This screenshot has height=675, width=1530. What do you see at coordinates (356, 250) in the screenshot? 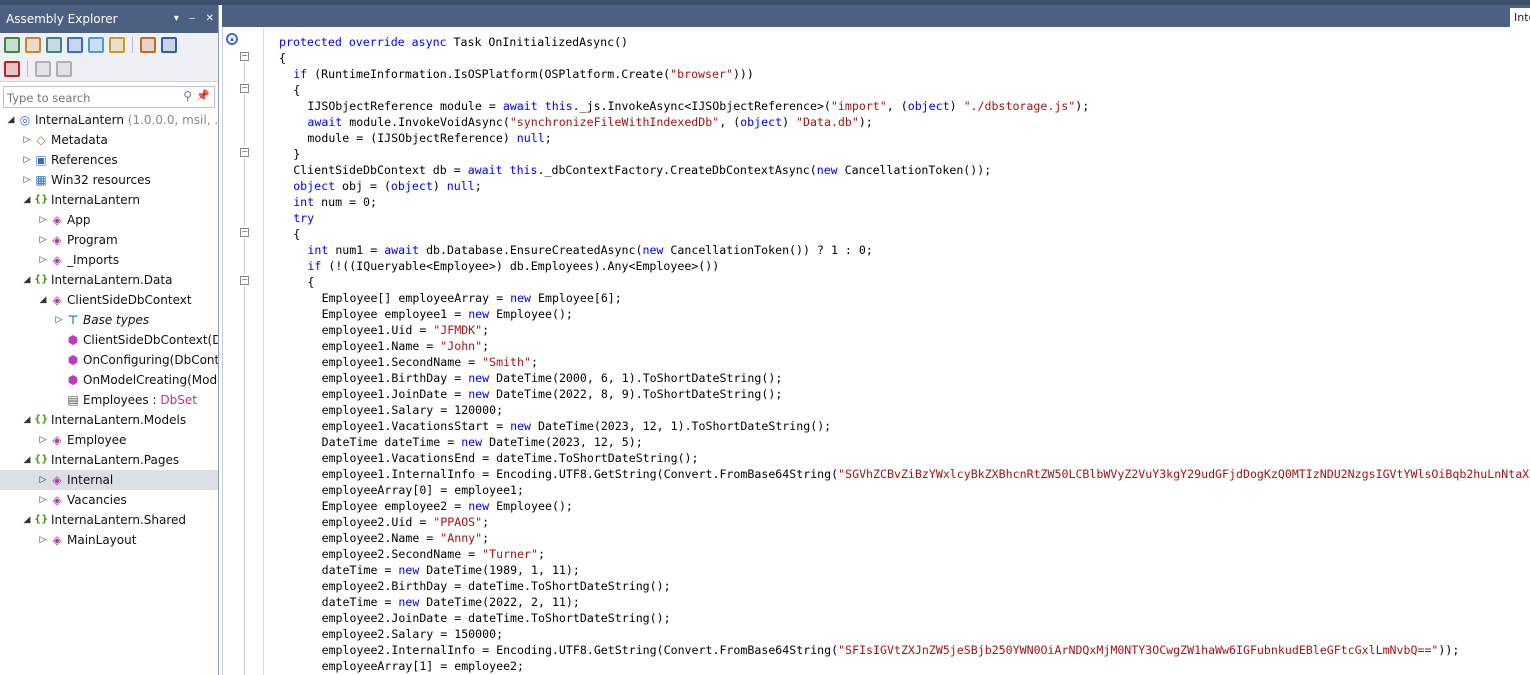
I see `code-token: num1 =` at bounding box center [356, 250].